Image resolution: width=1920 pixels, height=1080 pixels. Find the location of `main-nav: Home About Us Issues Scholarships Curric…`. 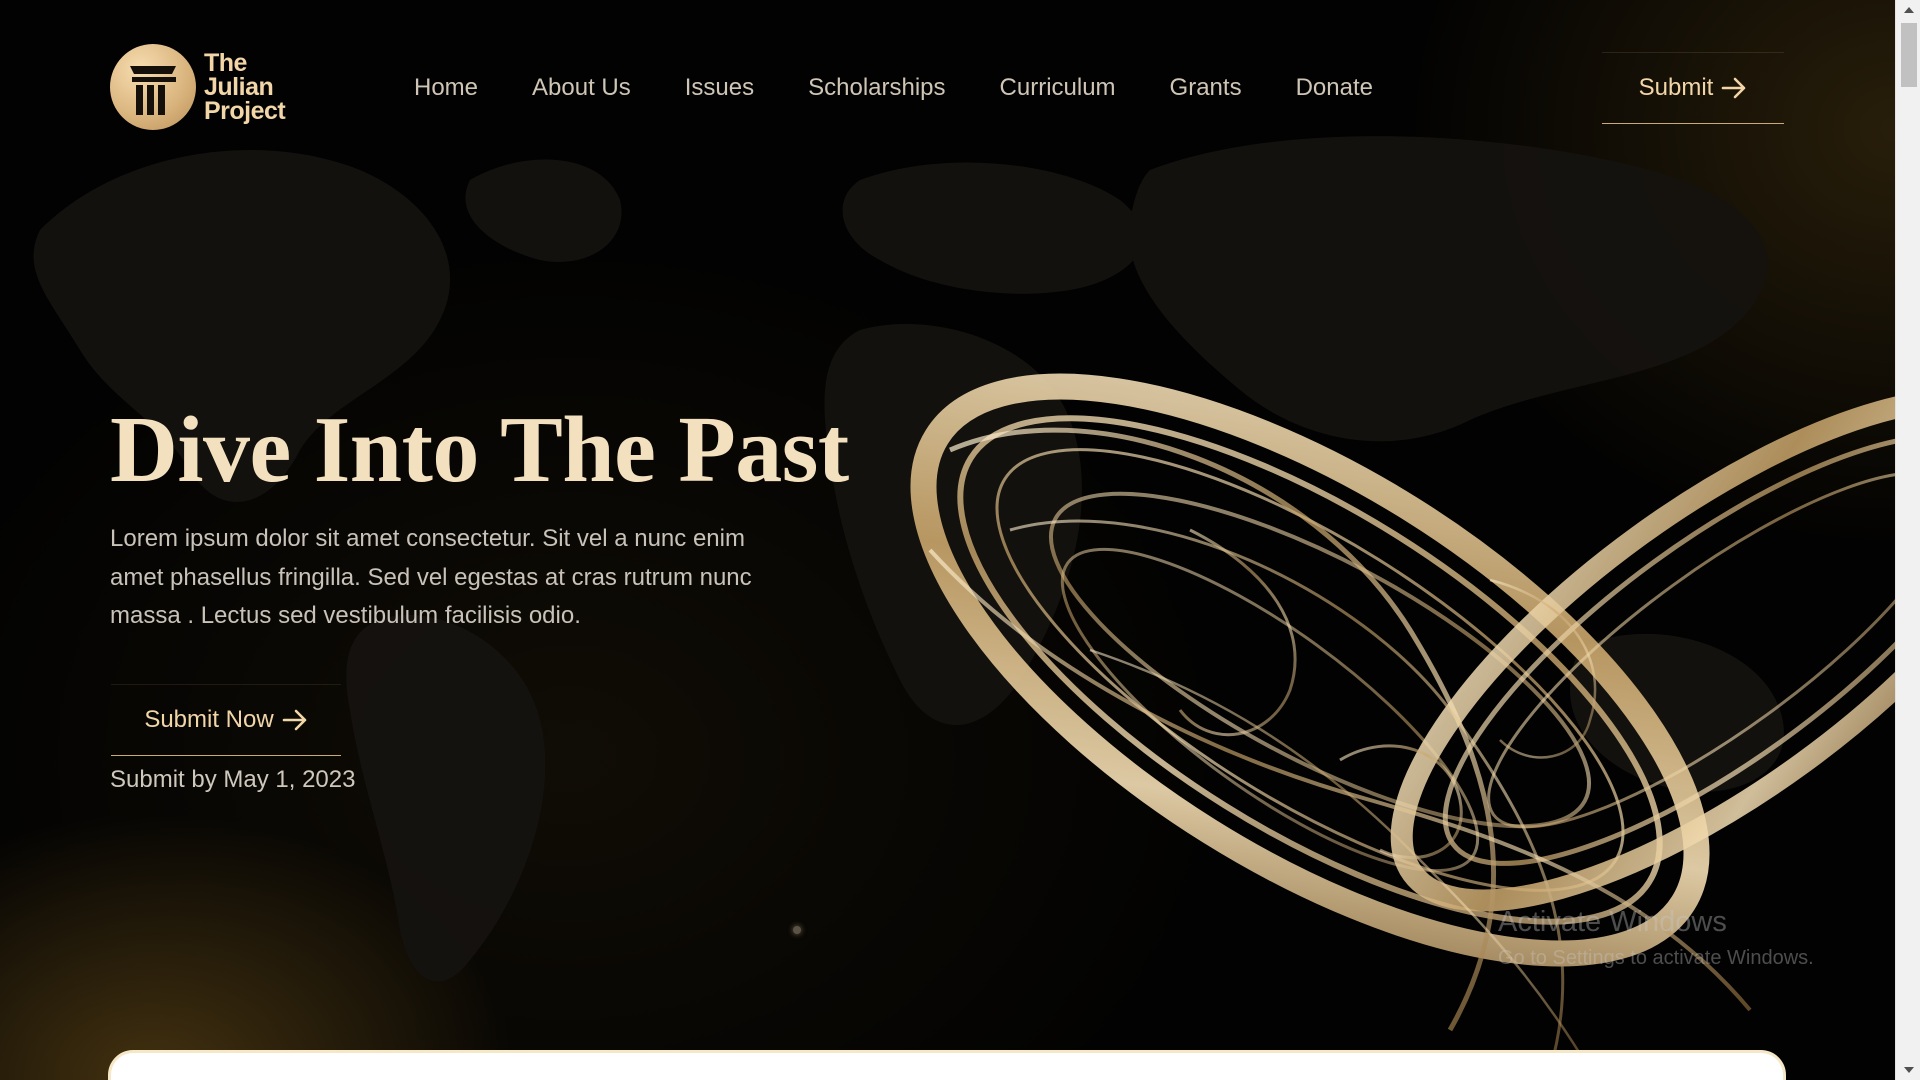

main-nav: Home About Us Issues Scholarships Curric… is located at coordinates (893, 88).